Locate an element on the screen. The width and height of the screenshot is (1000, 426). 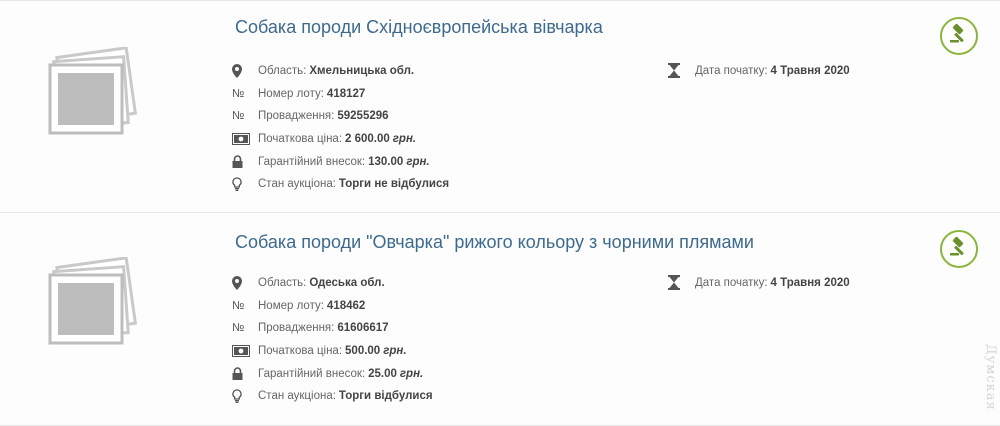
region-value: Одеська обл. is located at coordinates (347, 283).